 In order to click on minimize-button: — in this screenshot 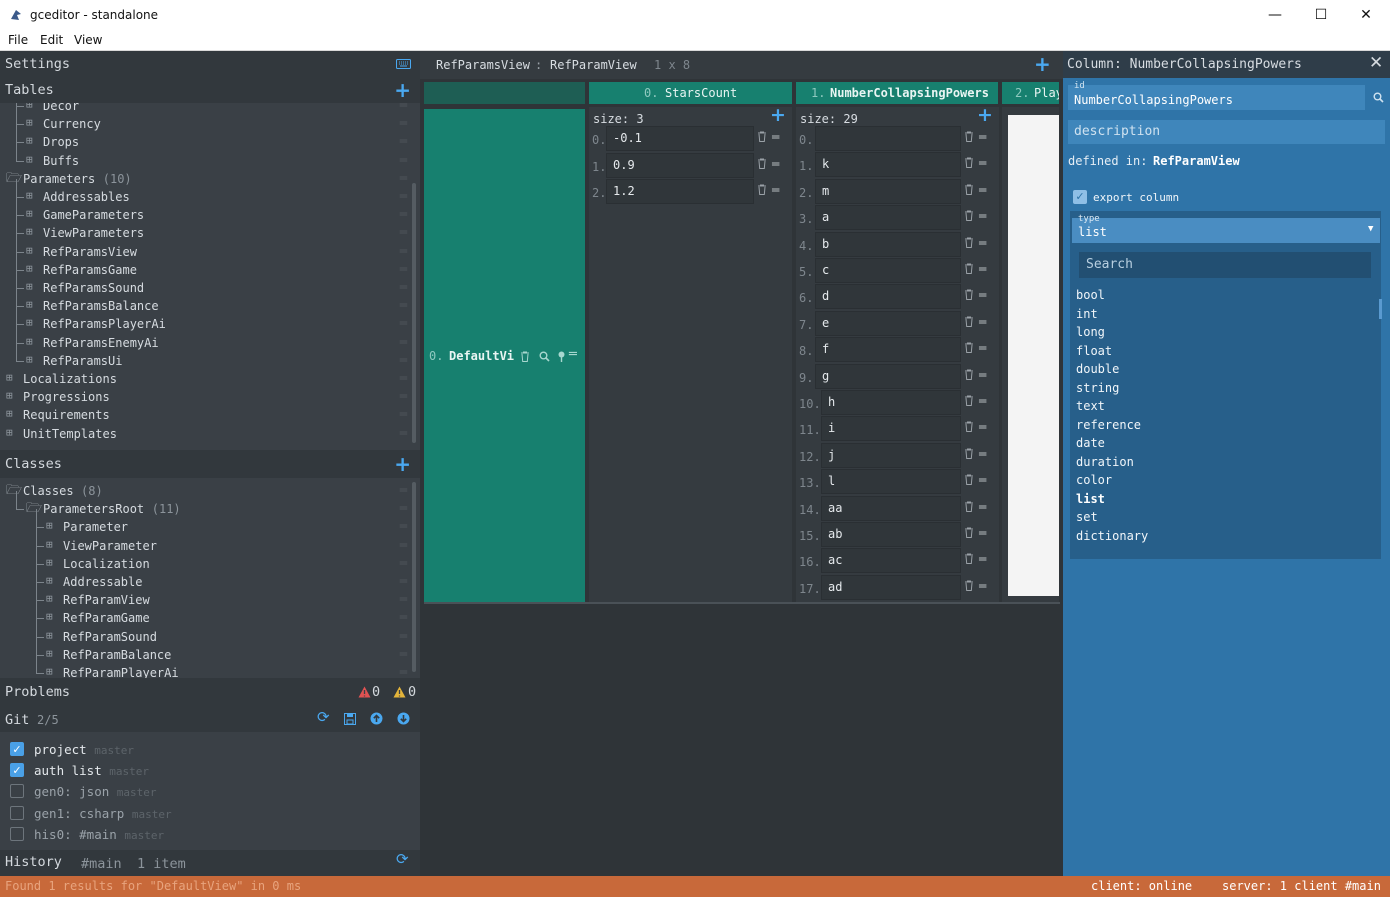, I will do `click(1275, 15)`.